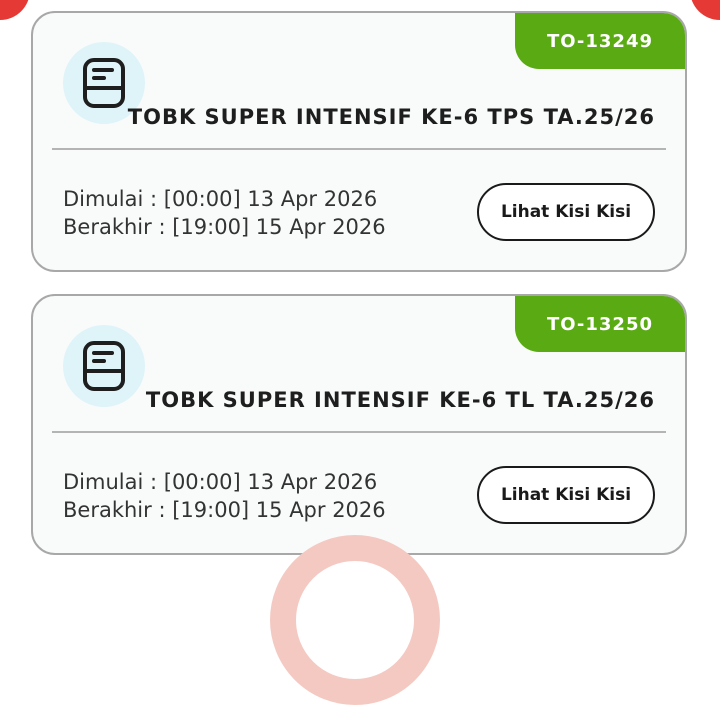 This screenshot has height=705, width=720. Describe the element at coordinates (15, 10) in the screenshot. I see `header-corner-left` at that location.